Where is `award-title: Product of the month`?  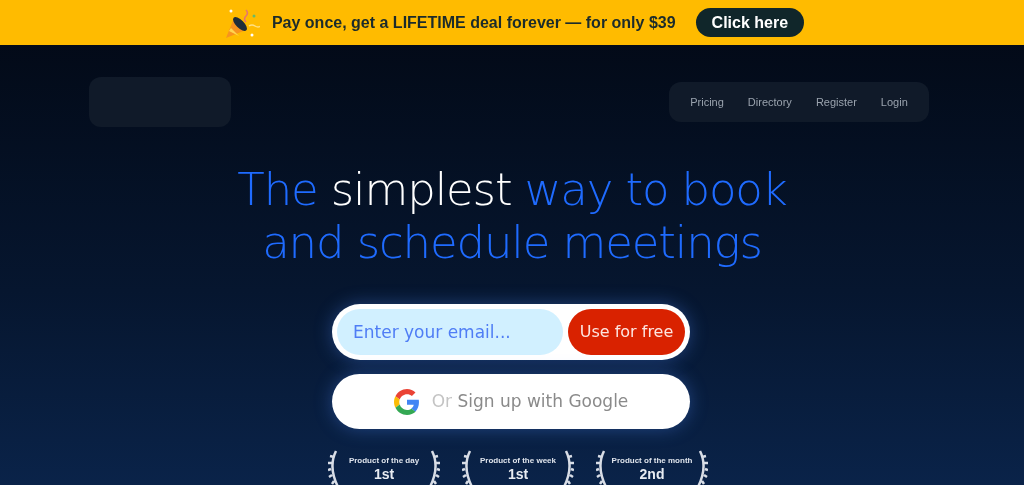
award-title: Product of the month is located at coordinates (652, 461).